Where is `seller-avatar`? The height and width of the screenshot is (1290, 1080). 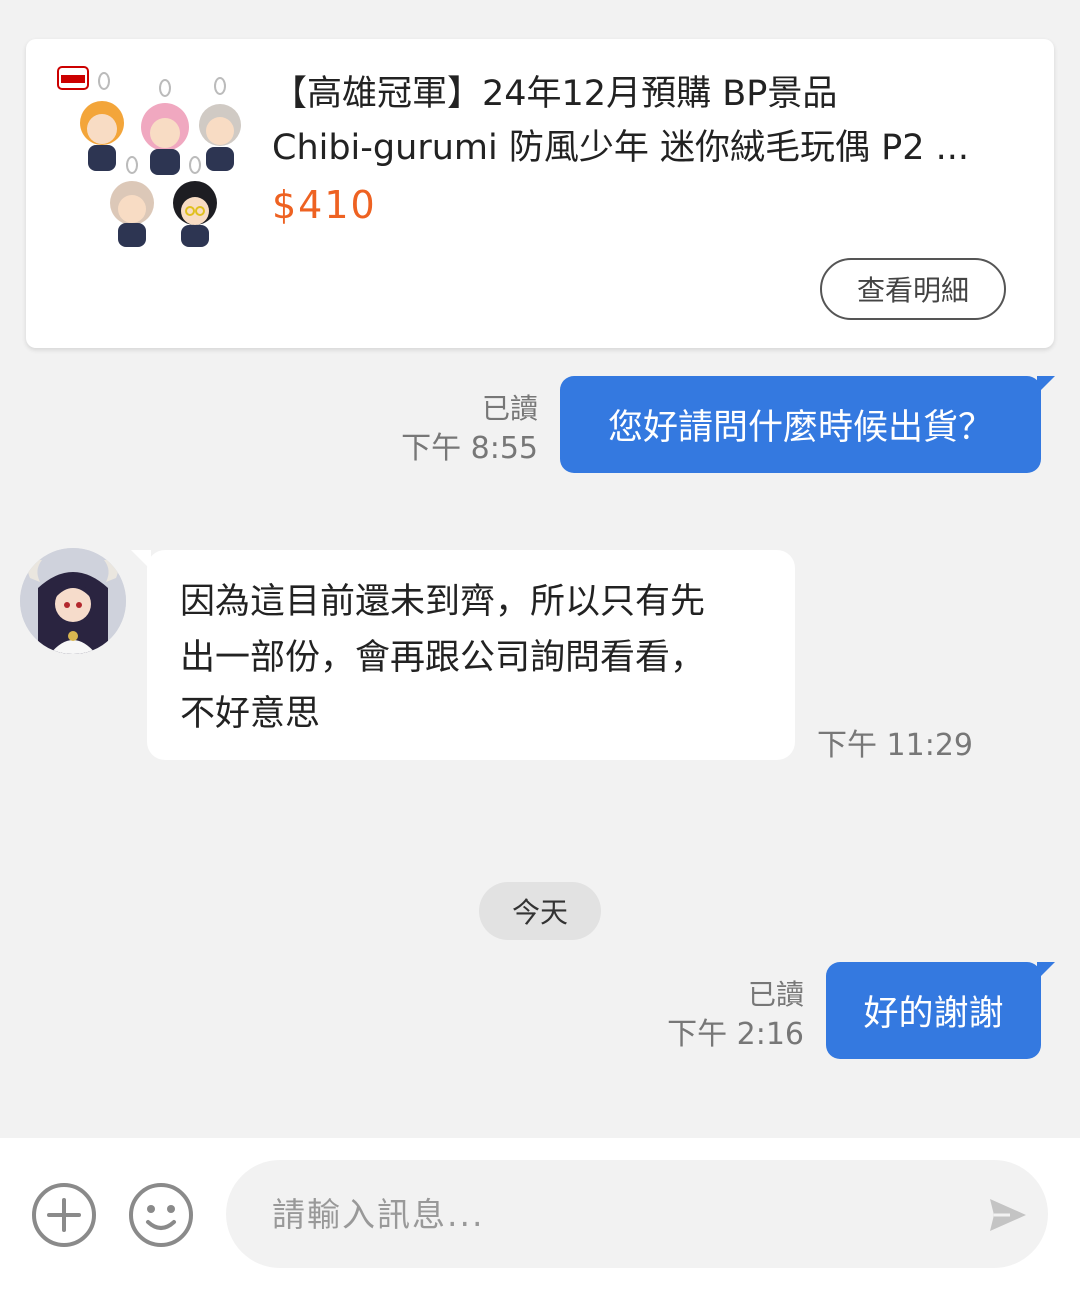
seller-avatar is located at coordinates (73, 601).